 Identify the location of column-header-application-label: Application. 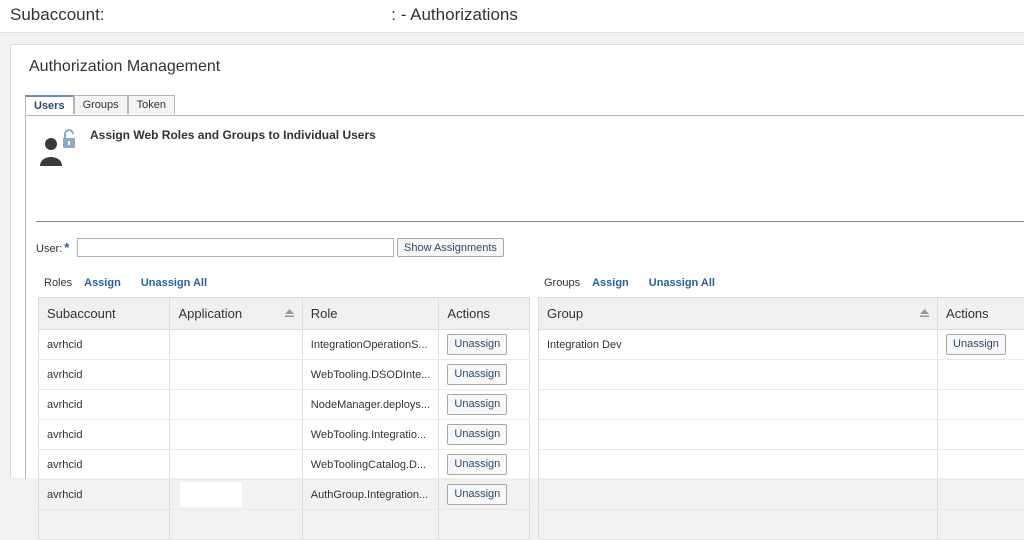
(210, 313).